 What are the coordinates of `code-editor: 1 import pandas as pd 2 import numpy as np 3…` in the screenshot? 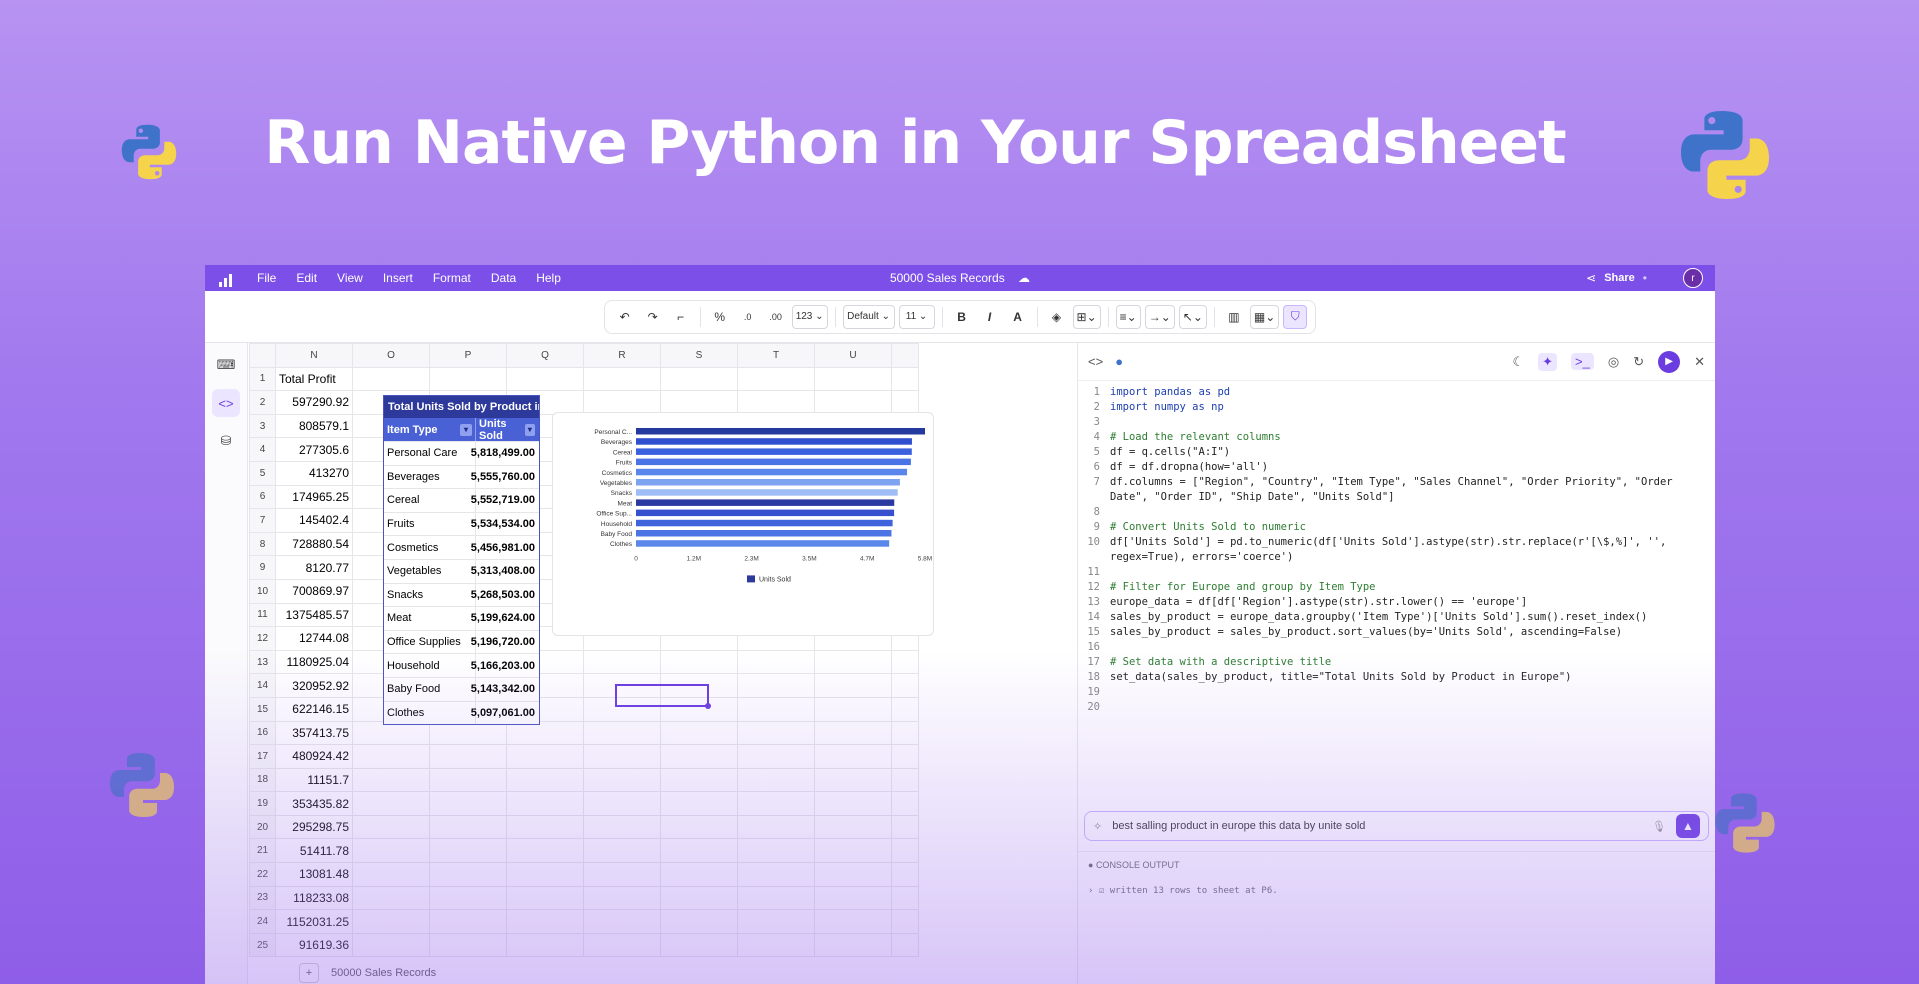 It's located at (1396, 548).